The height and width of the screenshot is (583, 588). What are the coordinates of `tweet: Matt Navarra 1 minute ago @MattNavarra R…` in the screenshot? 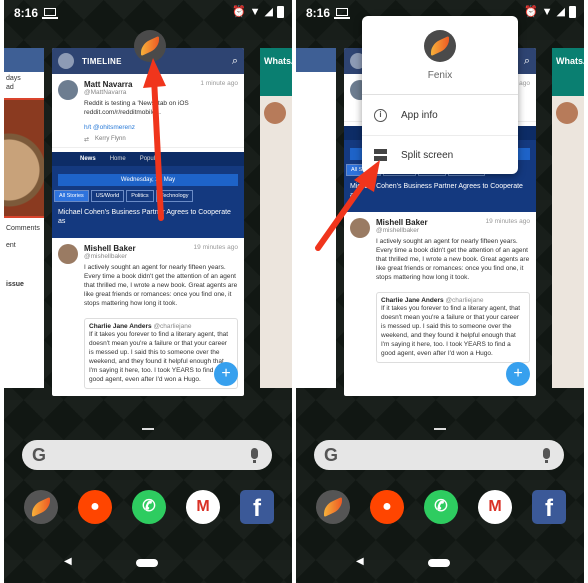 It's located at (148, 111).